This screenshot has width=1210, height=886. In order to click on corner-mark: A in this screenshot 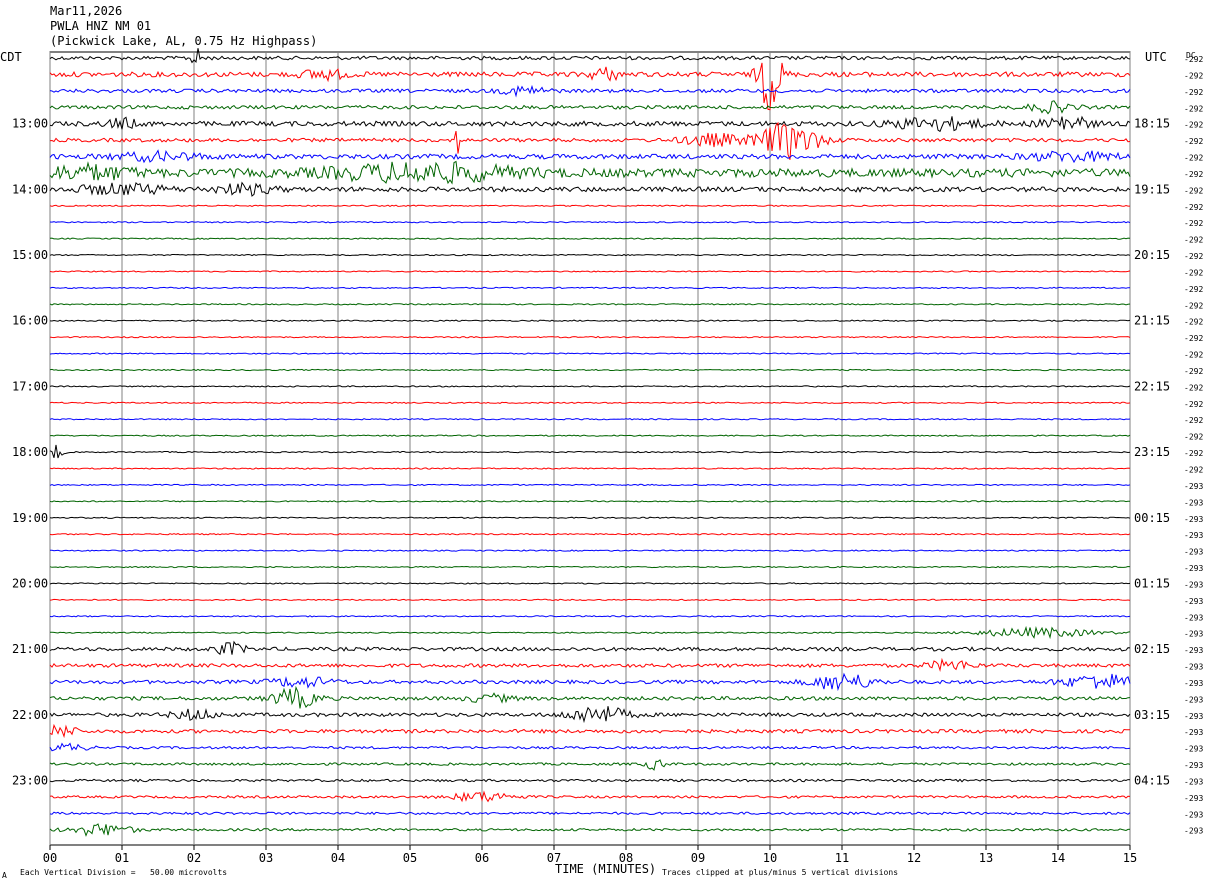, I will do `click(4, 875)`.